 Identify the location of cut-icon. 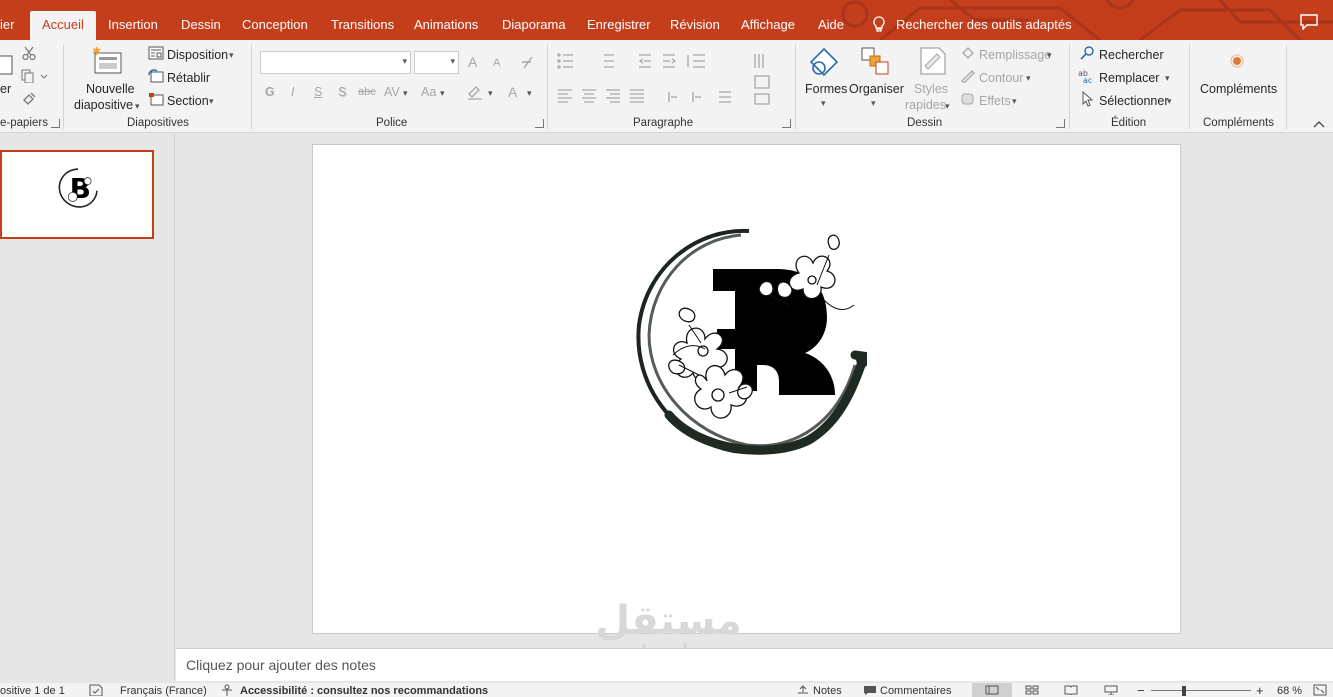
(29, 53).